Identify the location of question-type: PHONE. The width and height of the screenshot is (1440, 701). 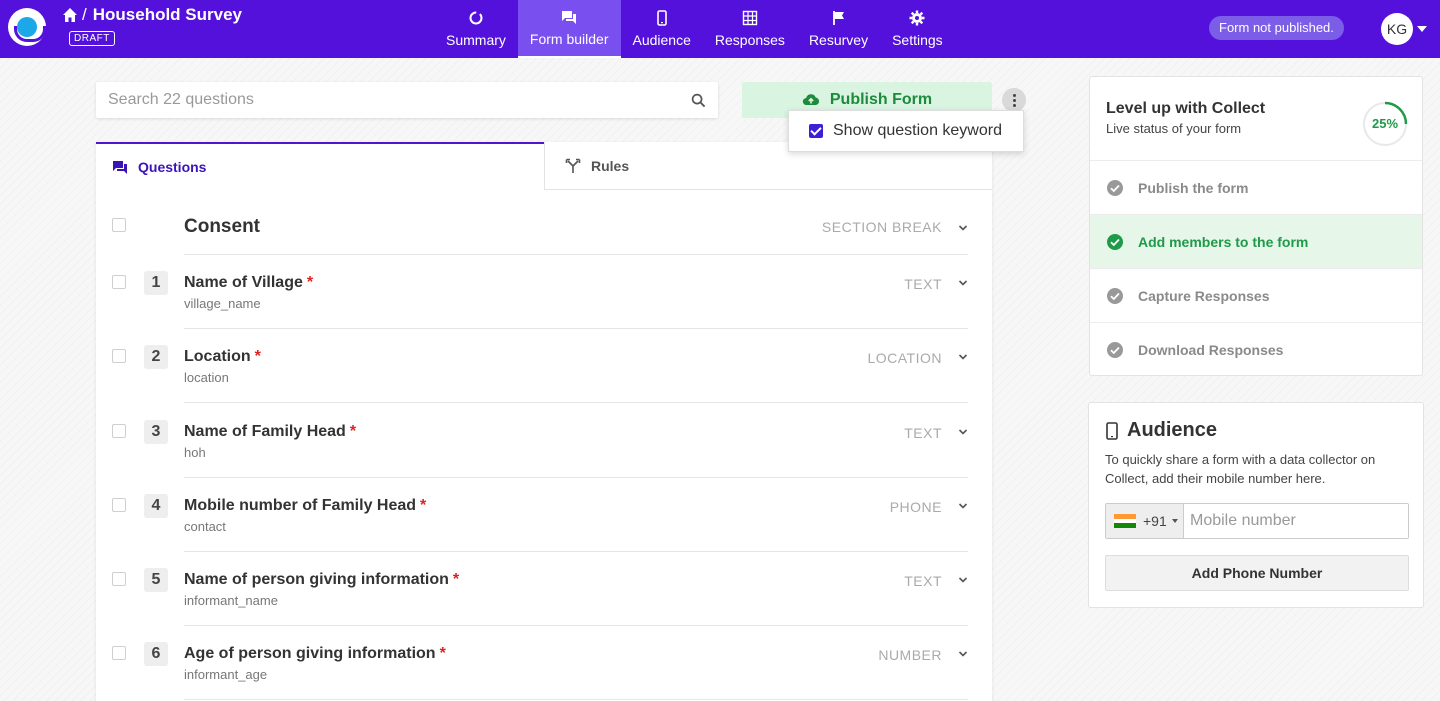
(915, 507).